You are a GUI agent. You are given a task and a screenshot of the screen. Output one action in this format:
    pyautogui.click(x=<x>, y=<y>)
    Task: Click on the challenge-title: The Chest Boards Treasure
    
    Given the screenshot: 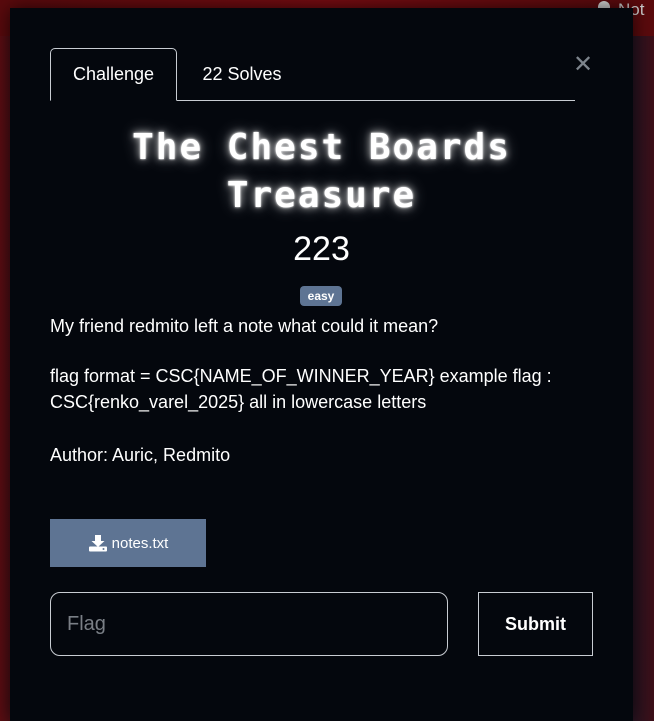 What is the action you would take?
    pyautogui.click(x=321, y=171)
    